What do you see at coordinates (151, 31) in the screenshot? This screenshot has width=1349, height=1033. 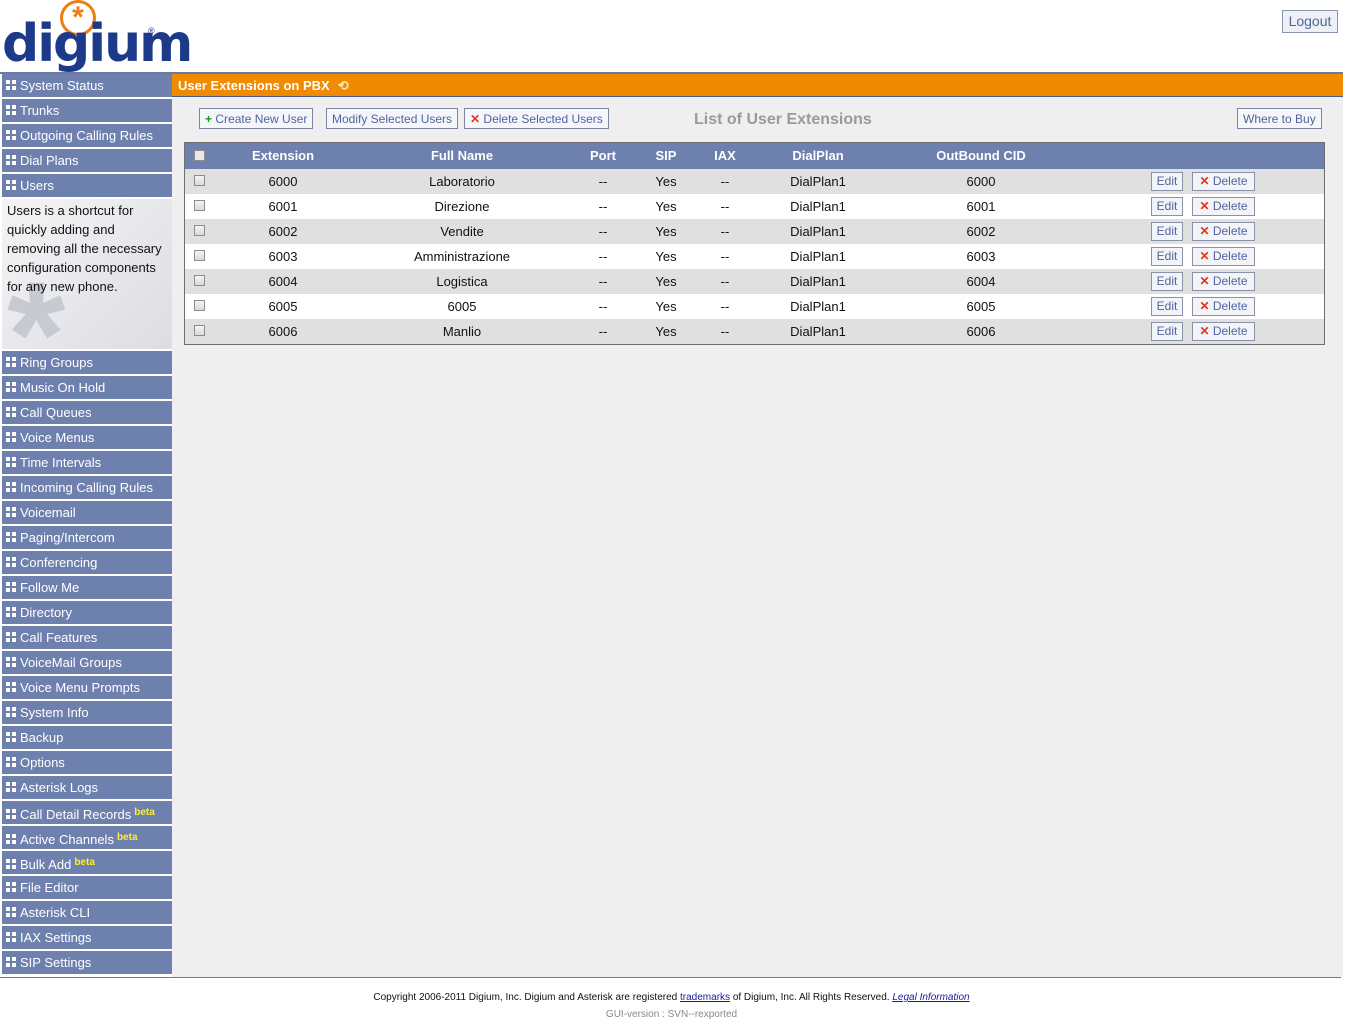 I see `registered-mark: ®` at bounding box center [151, 31].